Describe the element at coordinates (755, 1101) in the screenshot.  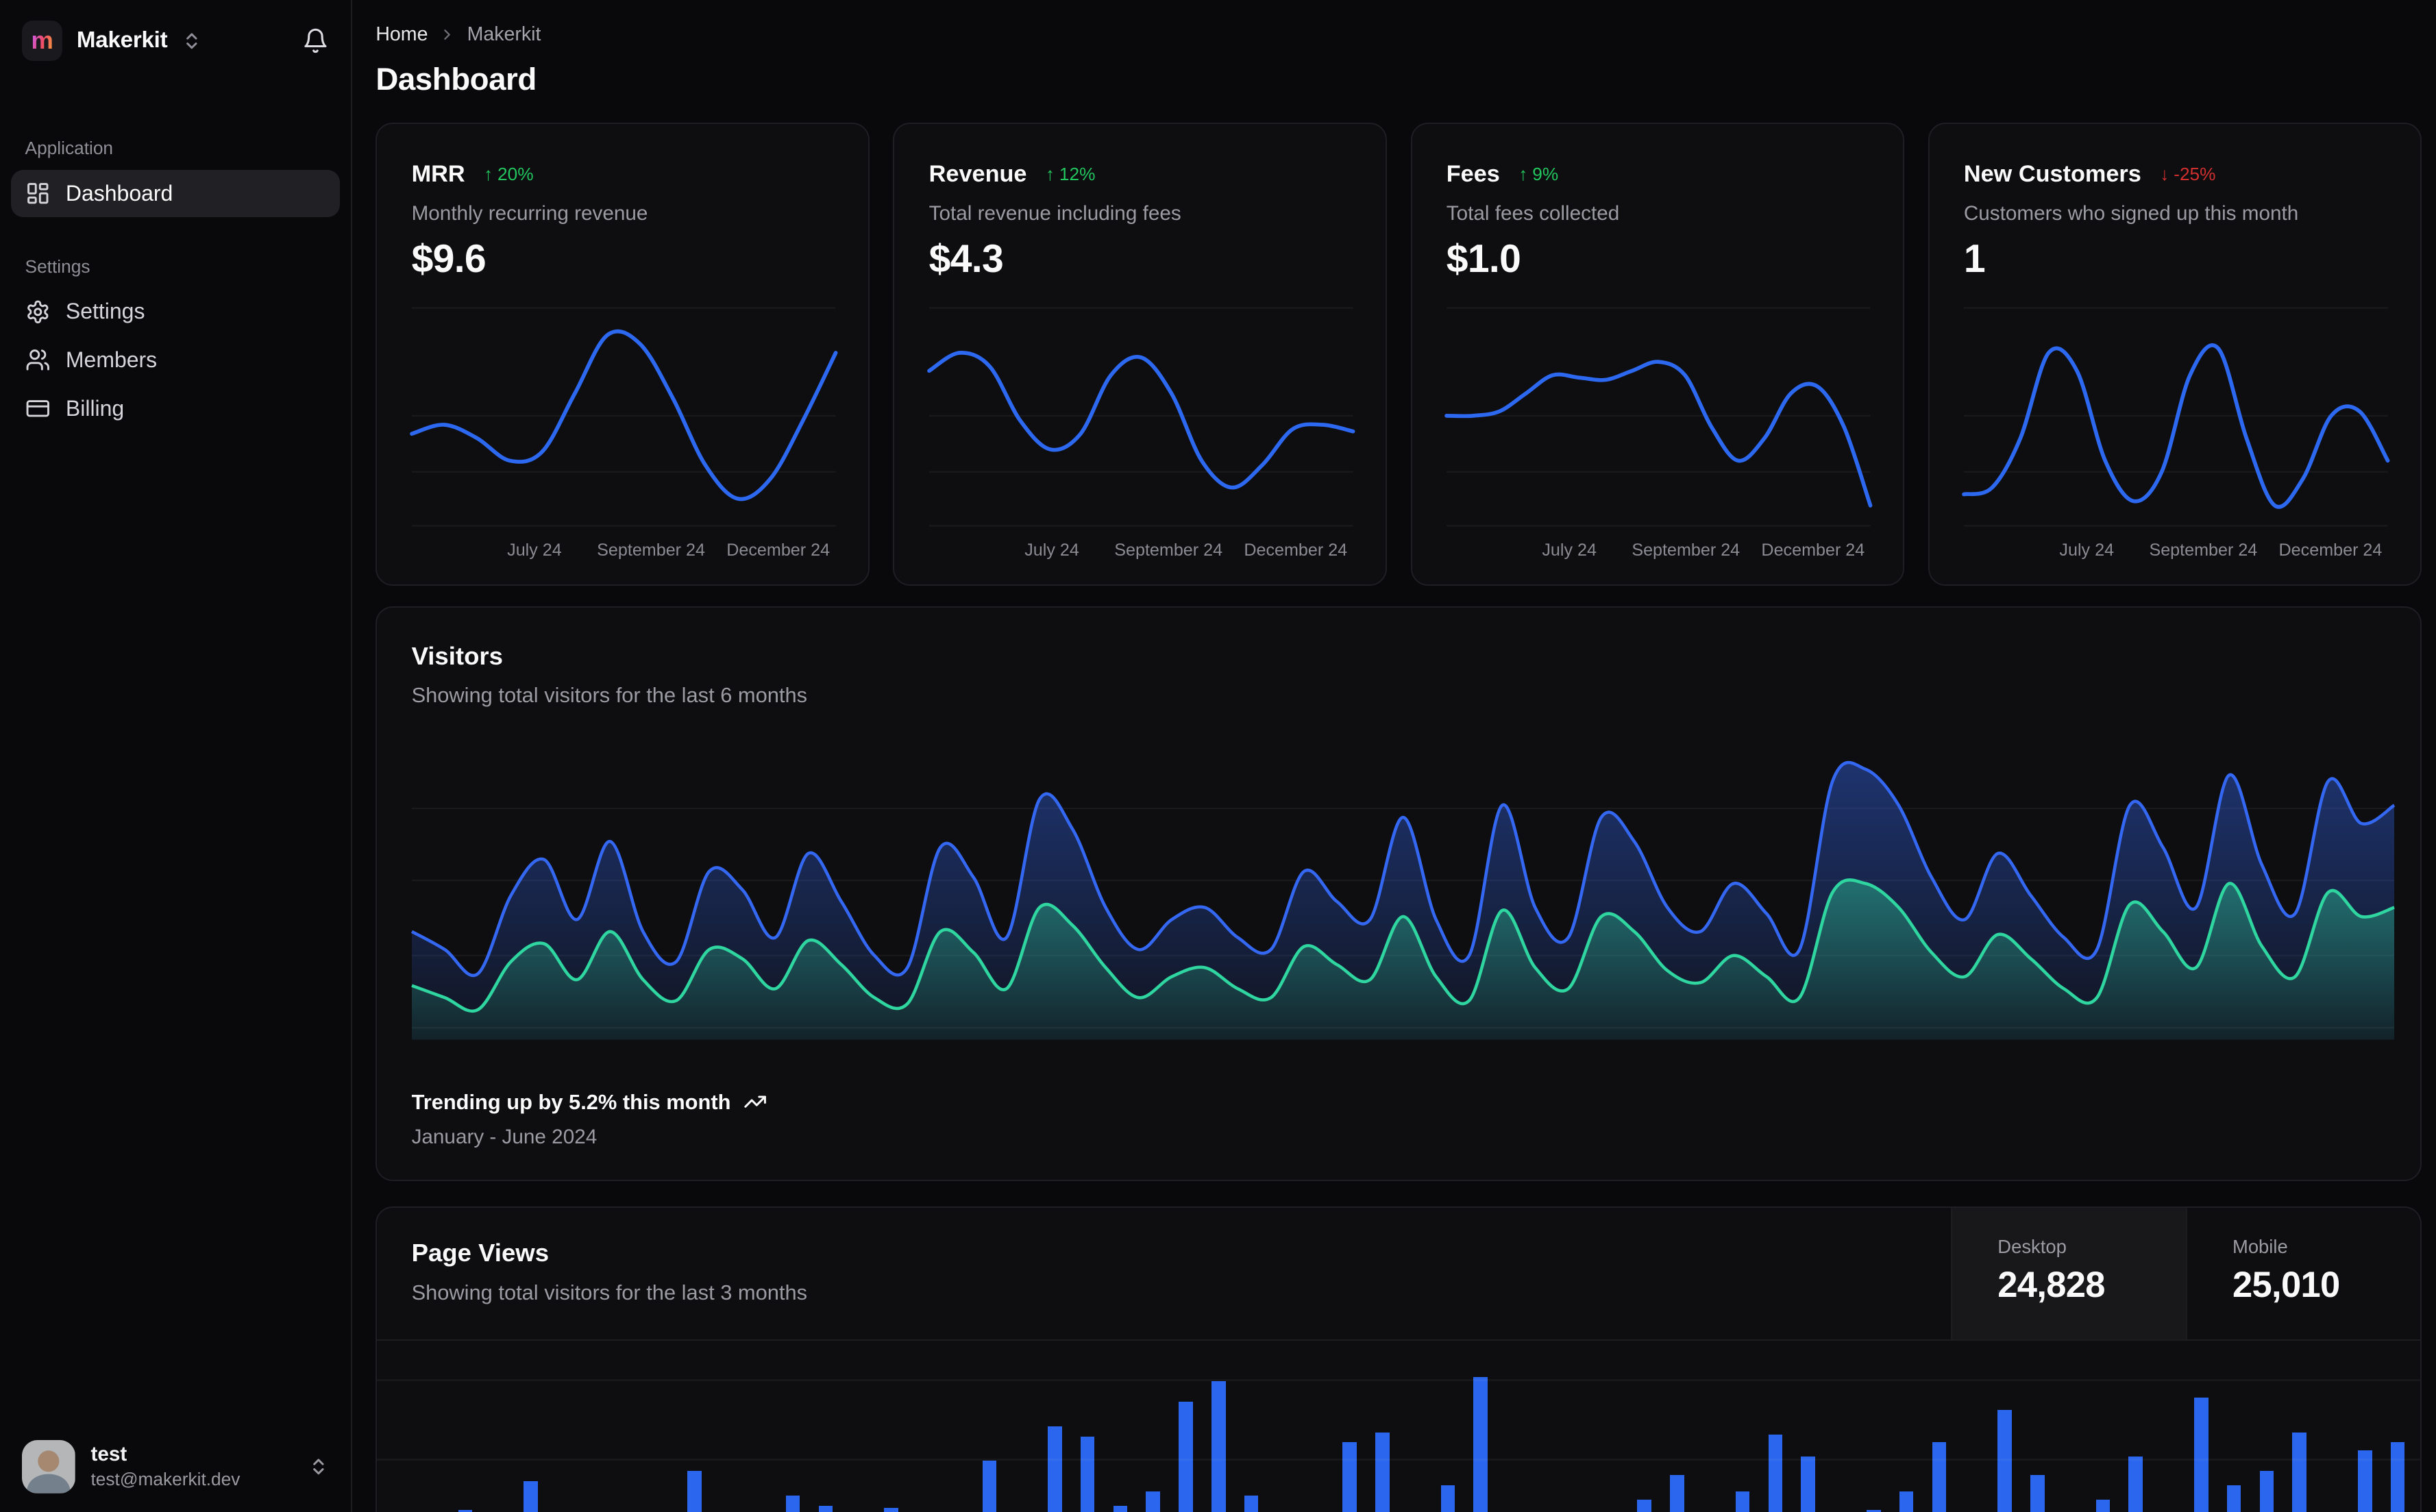
I see `trending-up-icon` at that location.